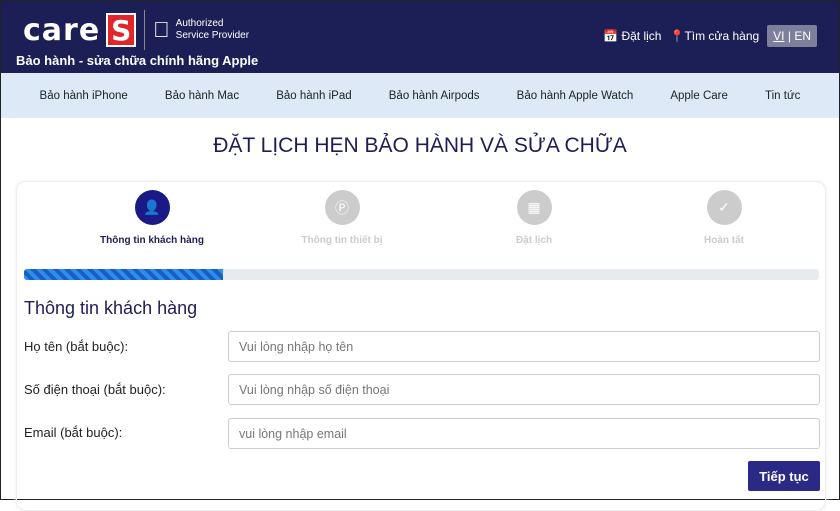 This screenshot has height=511, width=840. I want to click on email-input, so click(524, 433).